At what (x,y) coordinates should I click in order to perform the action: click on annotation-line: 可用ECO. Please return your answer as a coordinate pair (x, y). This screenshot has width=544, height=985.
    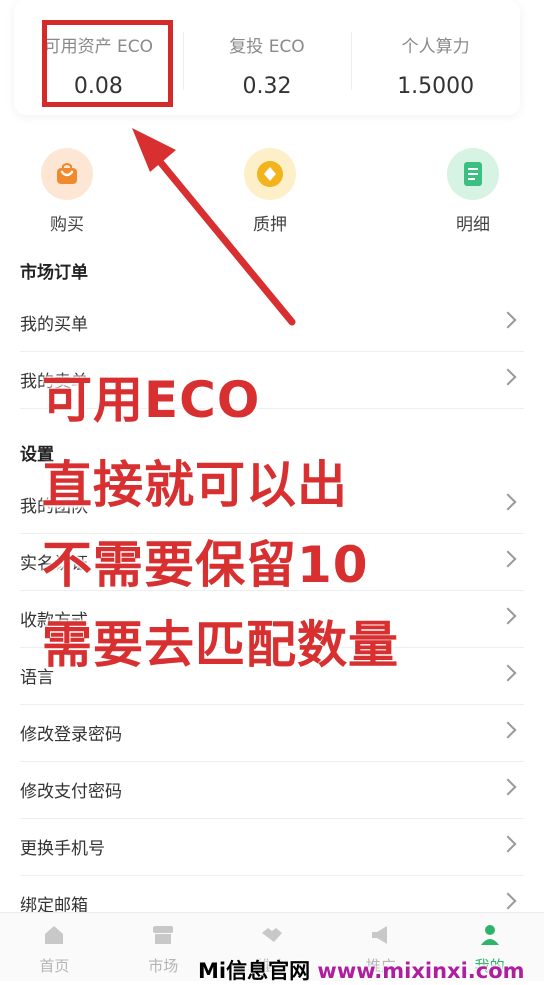
    Looking at the image, I should click on (151, 400).